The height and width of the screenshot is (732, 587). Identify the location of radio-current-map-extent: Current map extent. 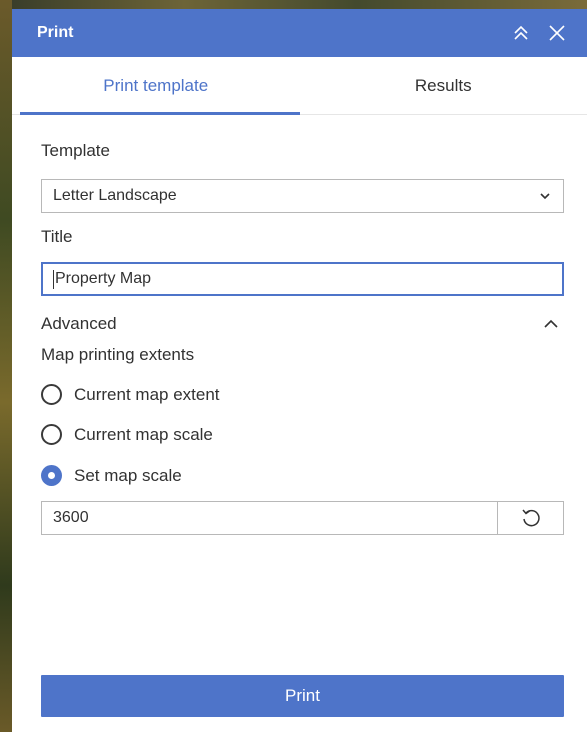
(130, 394).